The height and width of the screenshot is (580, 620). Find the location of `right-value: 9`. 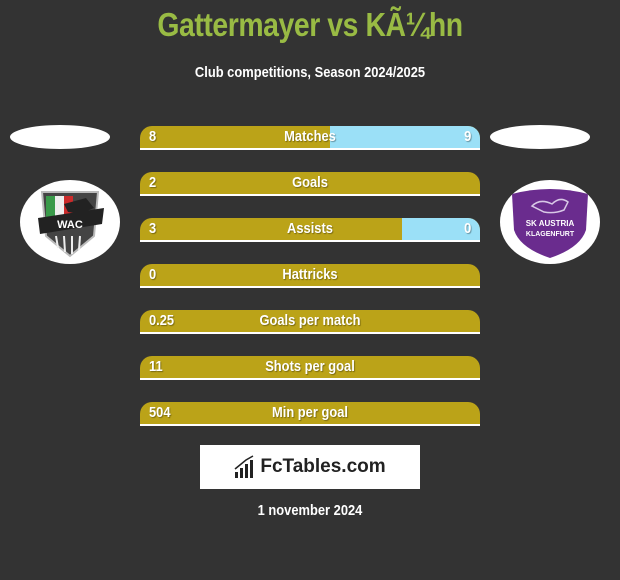

right-value: 9 is located at coordinates (467, 136).